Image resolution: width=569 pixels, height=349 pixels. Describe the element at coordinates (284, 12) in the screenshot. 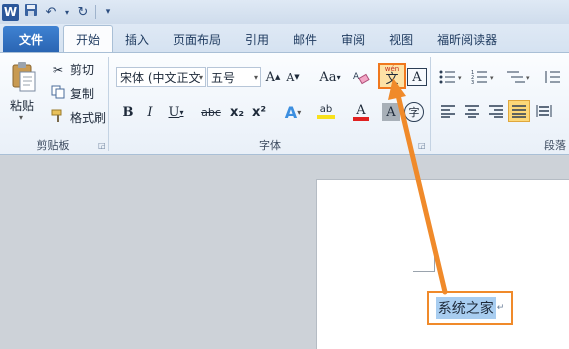

I see `quick-access-toolbar: W ↶ ▾ ↻ ▾` at that location.